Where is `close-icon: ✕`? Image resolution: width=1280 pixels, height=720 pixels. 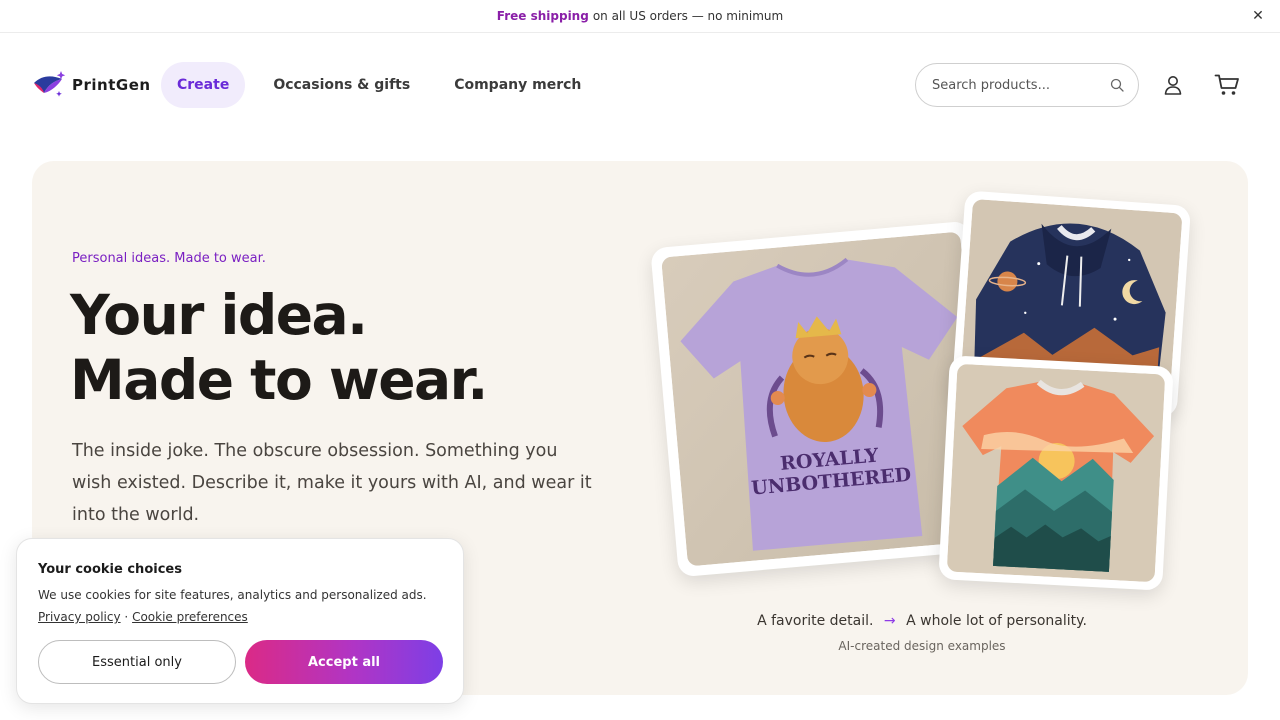
close-icon: ✕ is located at coordinates (1258, 16).